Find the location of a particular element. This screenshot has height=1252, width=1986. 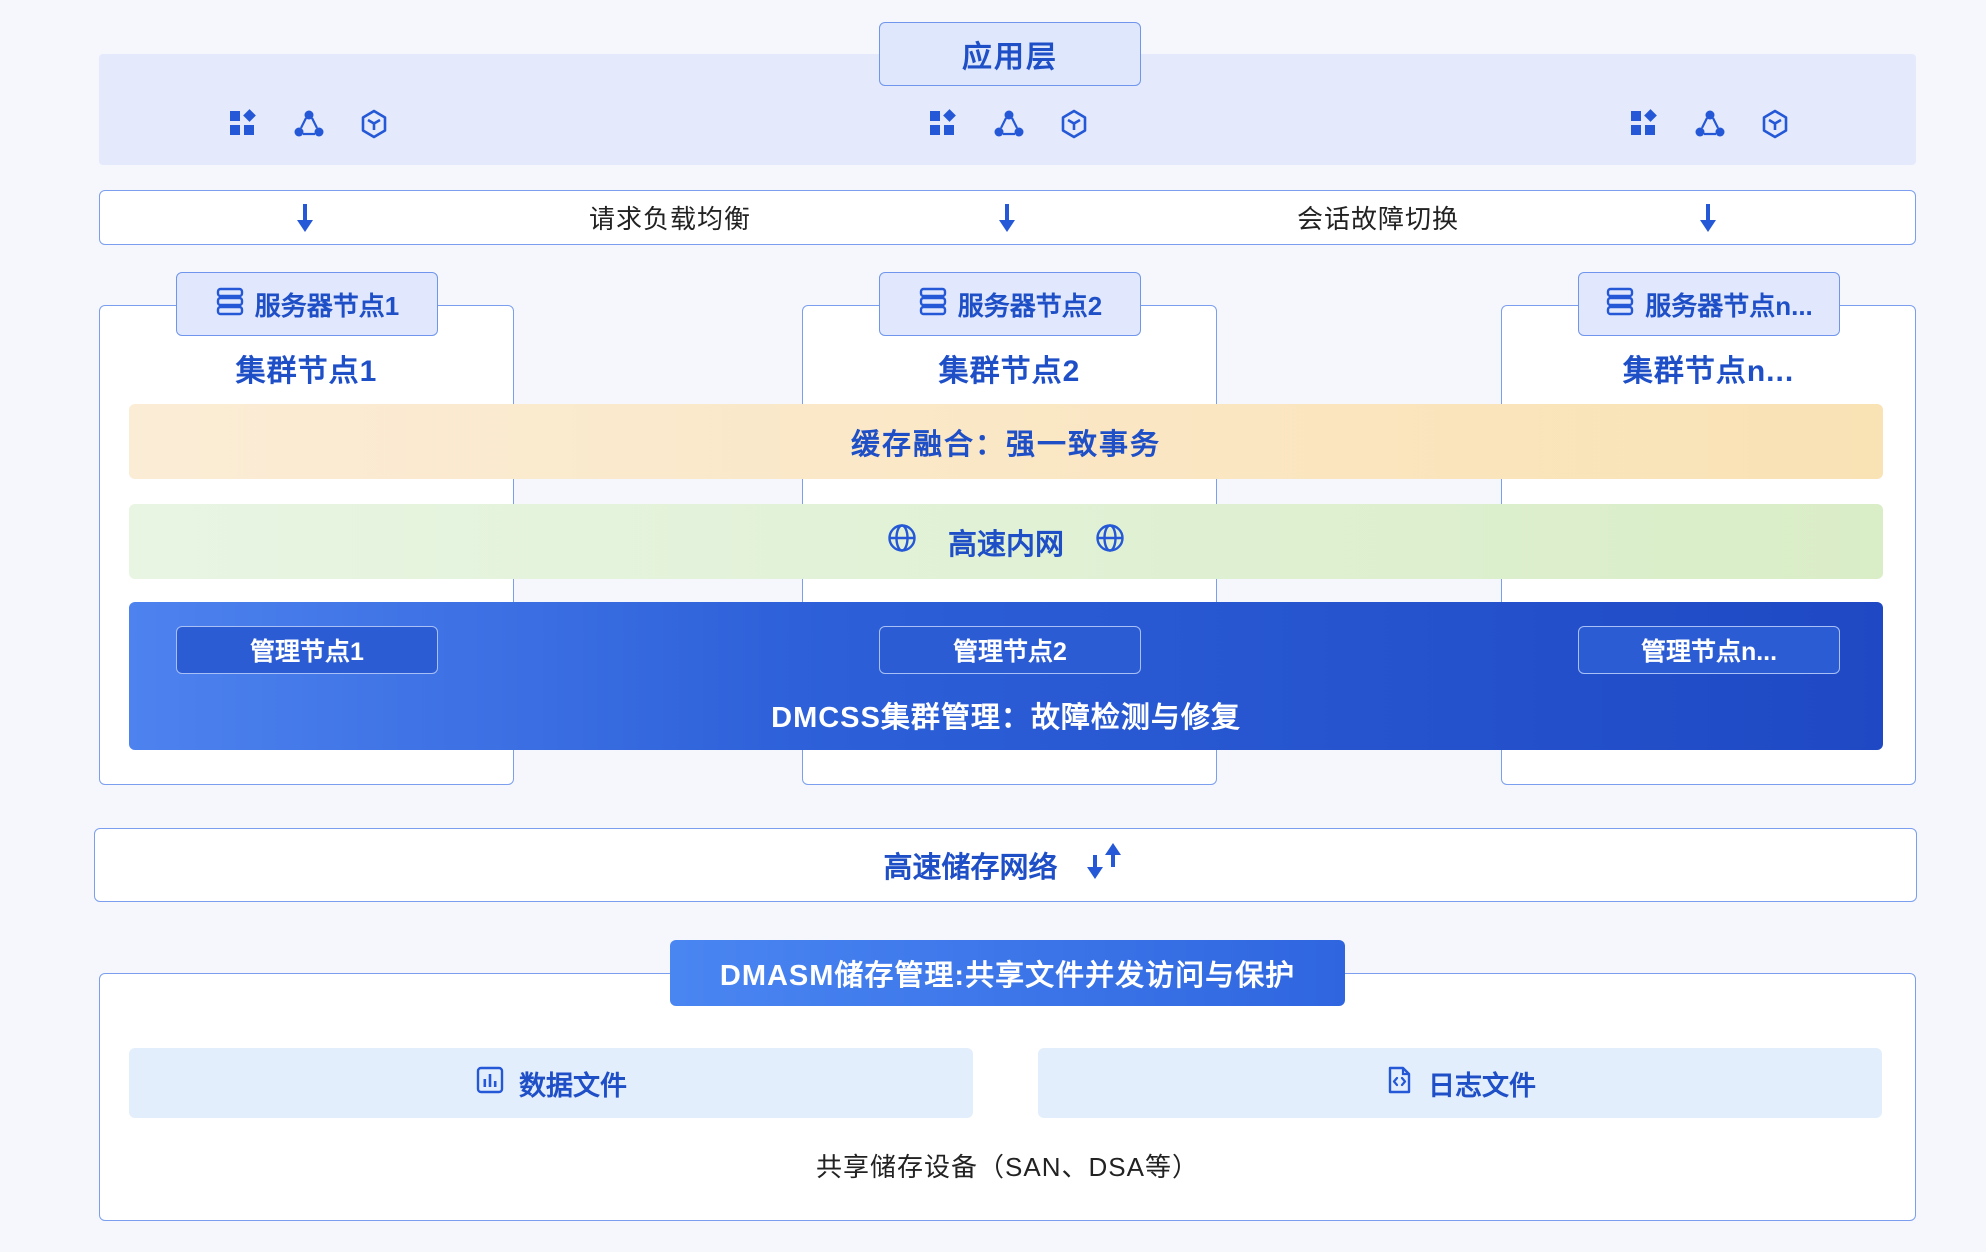

dmcss-title: DMCSS集群管理：故障检测与修复 is located at coordinates (1006, 718).